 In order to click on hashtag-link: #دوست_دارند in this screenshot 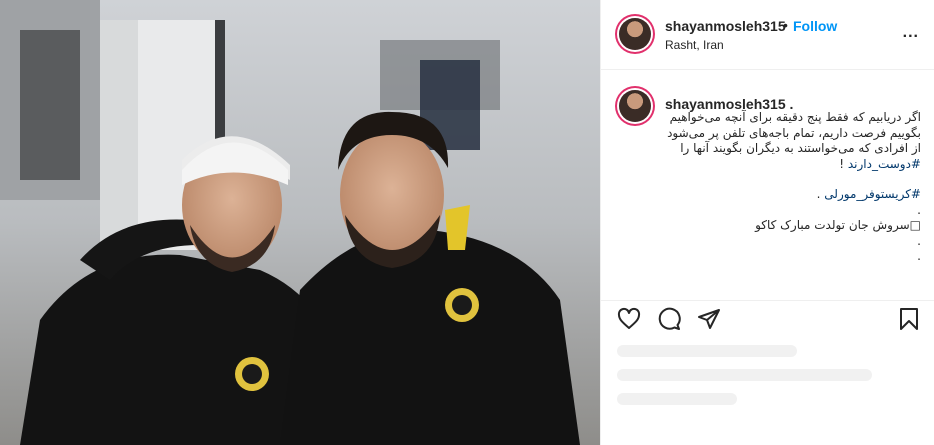, I will do `click(884, 164)`.